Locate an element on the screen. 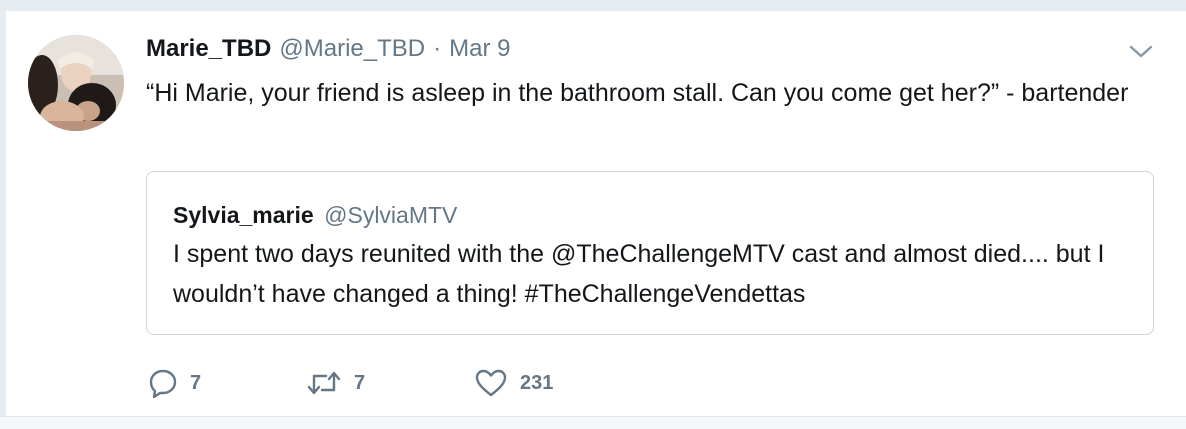 The width and height of the screenshot is (1186, 429). timeline-divider is located at coordinates (593, 422).